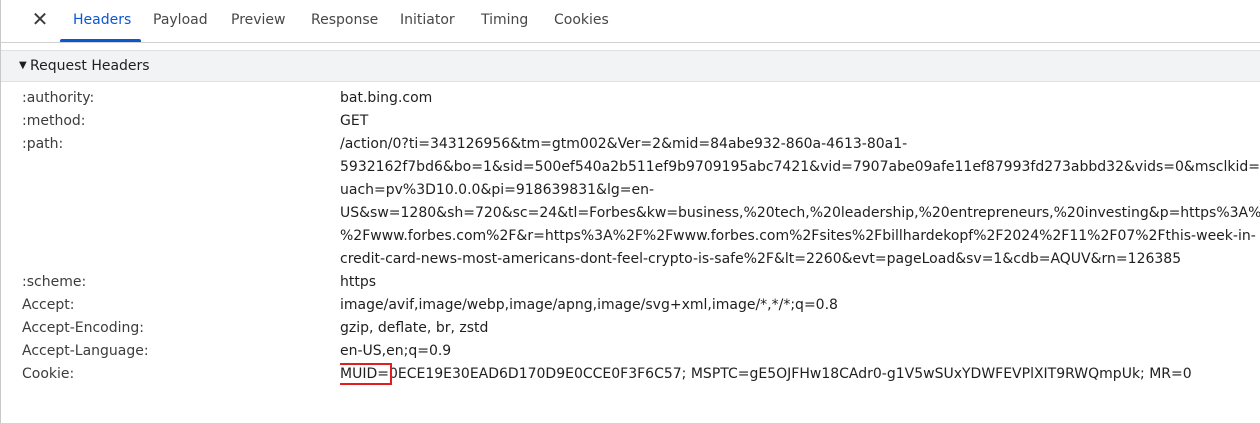 The width and height of the screenshot is (1260, 423). I want to click on header-value: GET, so click(800, 121).